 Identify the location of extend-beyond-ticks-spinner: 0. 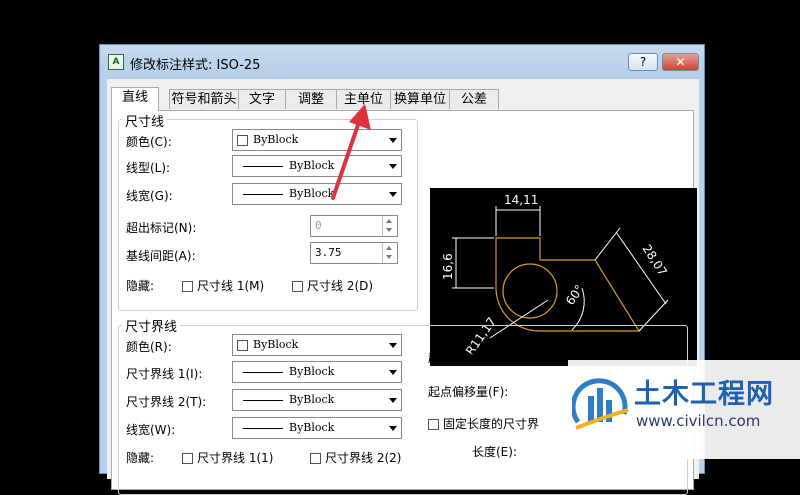
(354, 226).